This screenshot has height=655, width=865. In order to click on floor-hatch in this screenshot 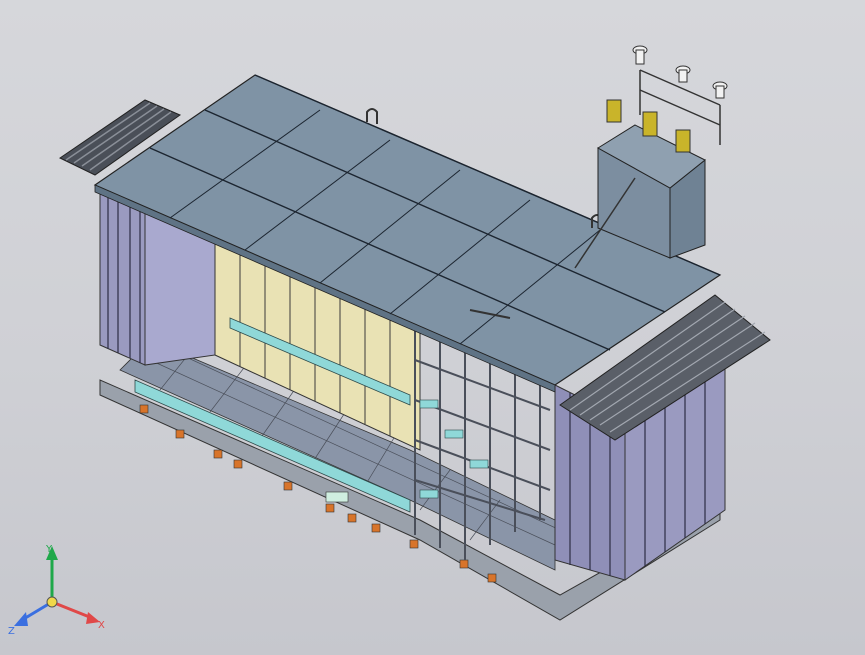, I will do `click(337, 497)`.